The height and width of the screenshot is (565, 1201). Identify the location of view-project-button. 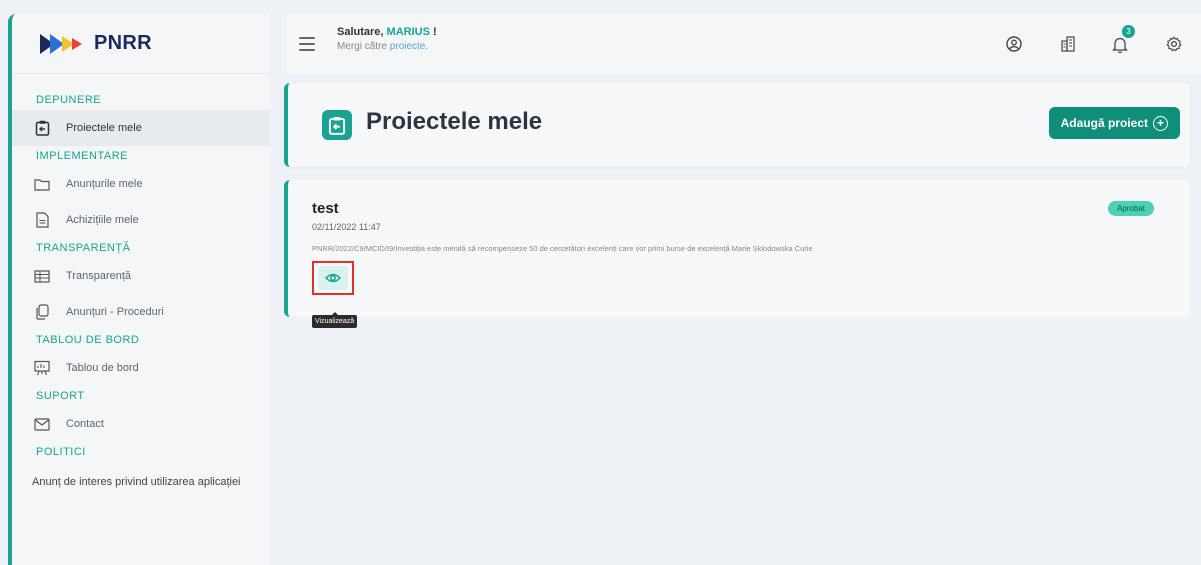
(333, 278).